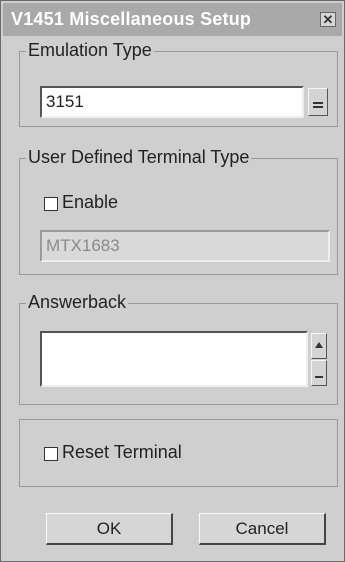 The width and height of the screenshot is (345, 562). I want to click on reset-terminal-group: Reset Terminal, so click(178, 453).